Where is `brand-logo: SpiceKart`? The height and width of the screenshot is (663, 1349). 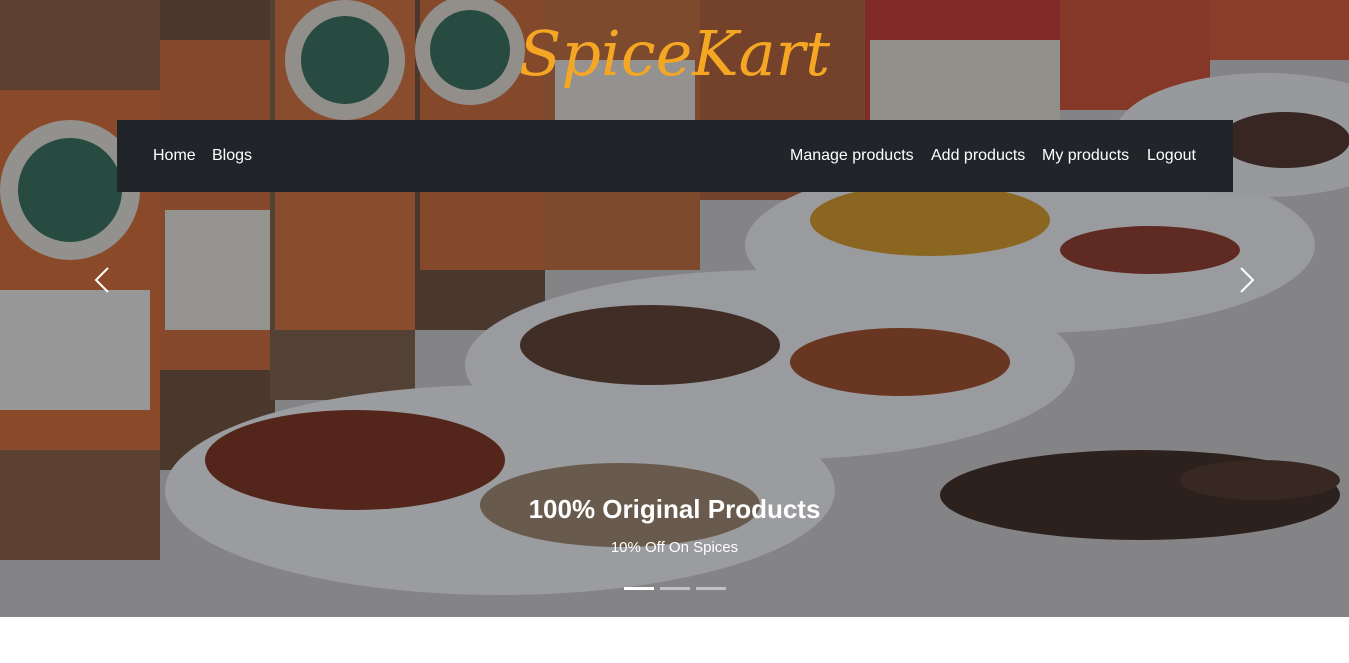 brand-logo: SpiceKart is located at coordinates (674, 54).